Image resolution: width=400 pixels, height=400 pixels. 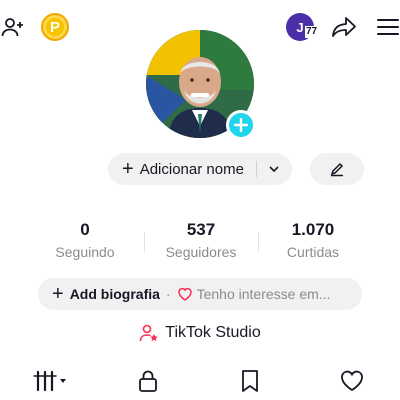 I want to click on chevron-down-icon, so click(x=274, y=169).